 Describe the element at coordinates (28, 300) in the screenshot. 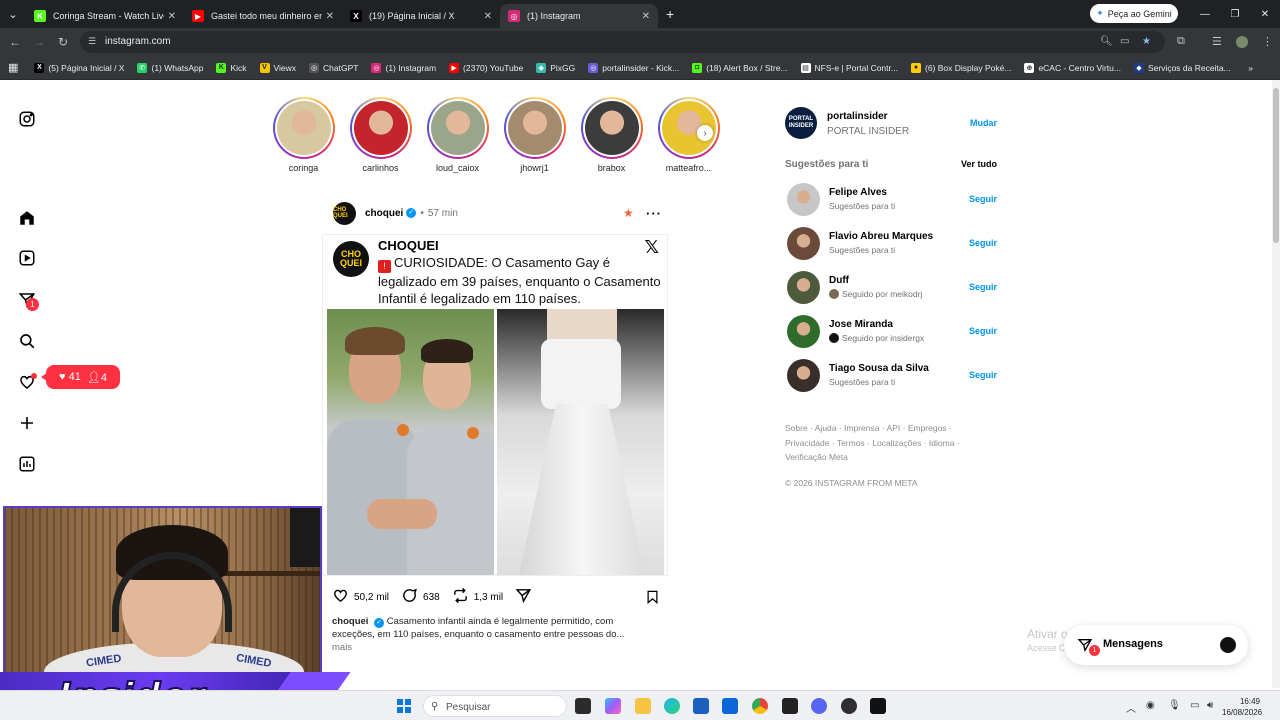

I see `direct-messages-icon: 1` at that location.